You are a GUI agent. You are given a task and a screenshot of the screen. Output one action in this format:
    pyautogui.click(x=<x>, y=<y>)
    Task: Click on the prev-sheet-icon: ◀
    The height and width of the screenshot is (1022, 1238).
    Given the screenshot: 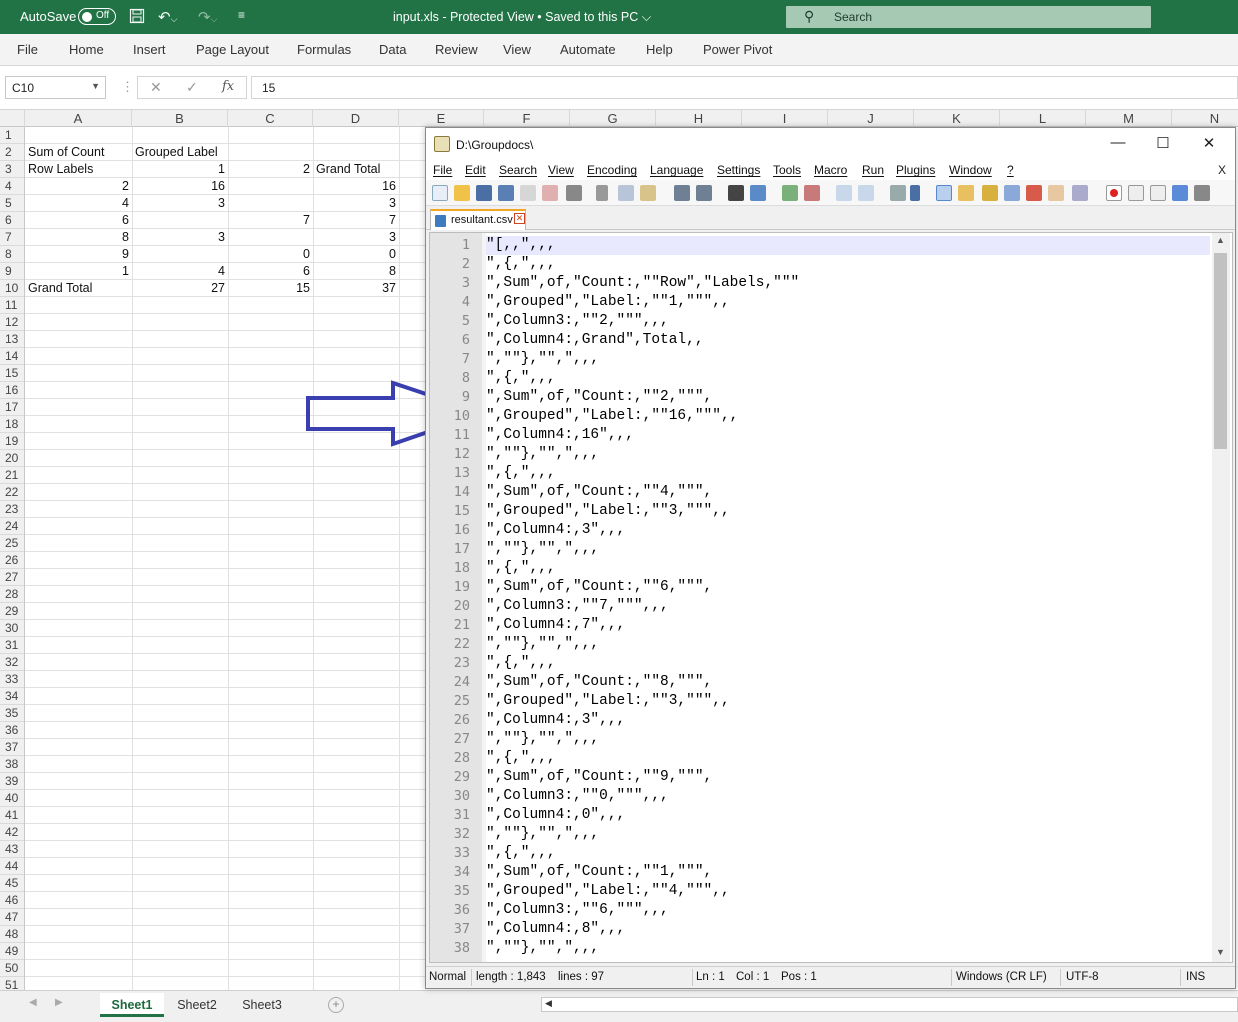 What is the action you would take?
    pyautogui.click(x=33, y=1002)
    